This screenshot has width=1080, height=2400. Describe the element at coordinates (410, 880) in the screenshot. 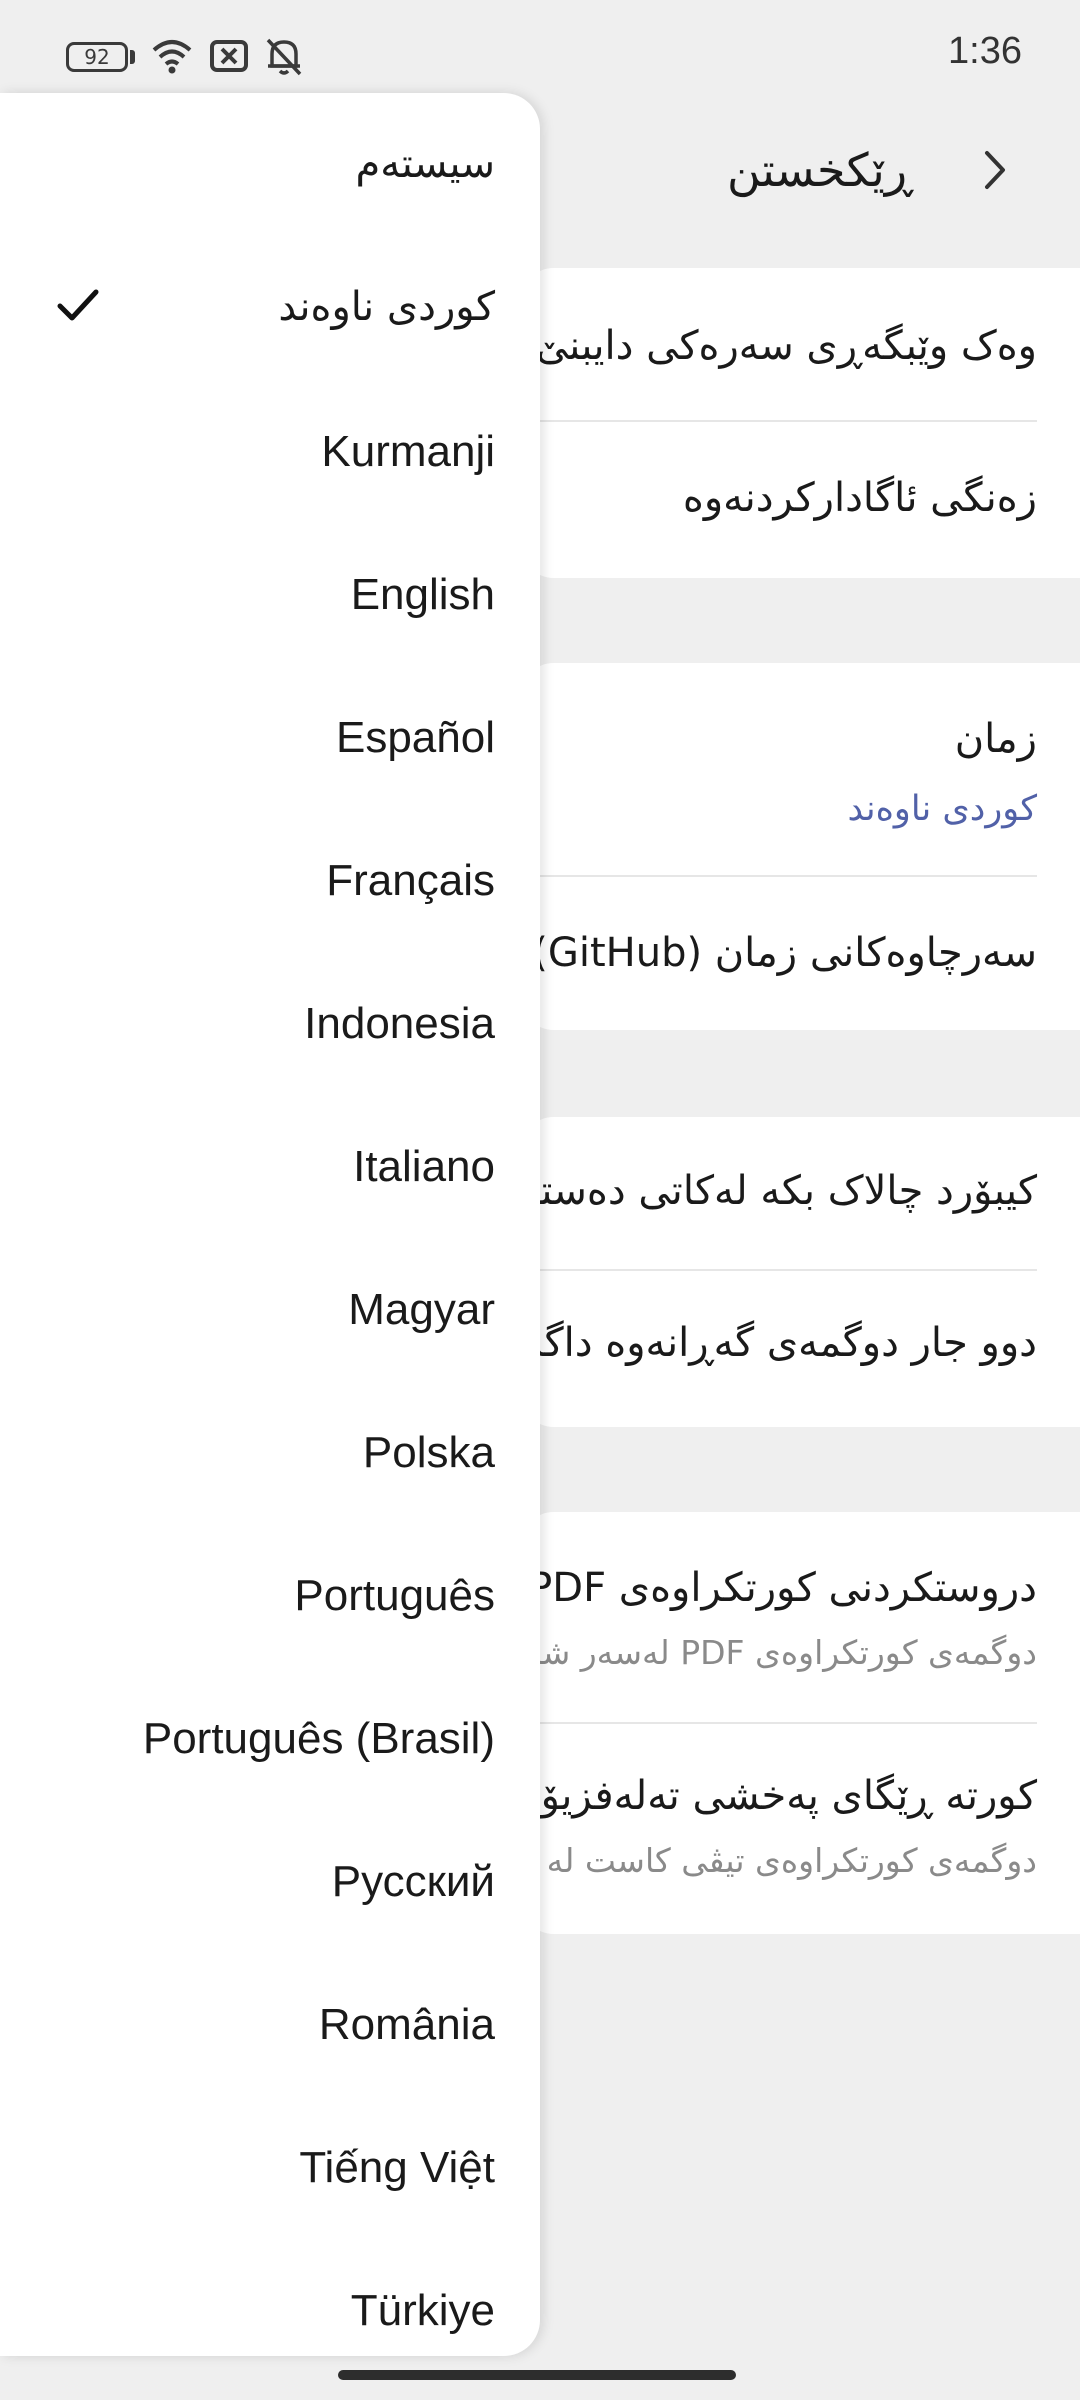

I see `language-option-label: Français` at that location.